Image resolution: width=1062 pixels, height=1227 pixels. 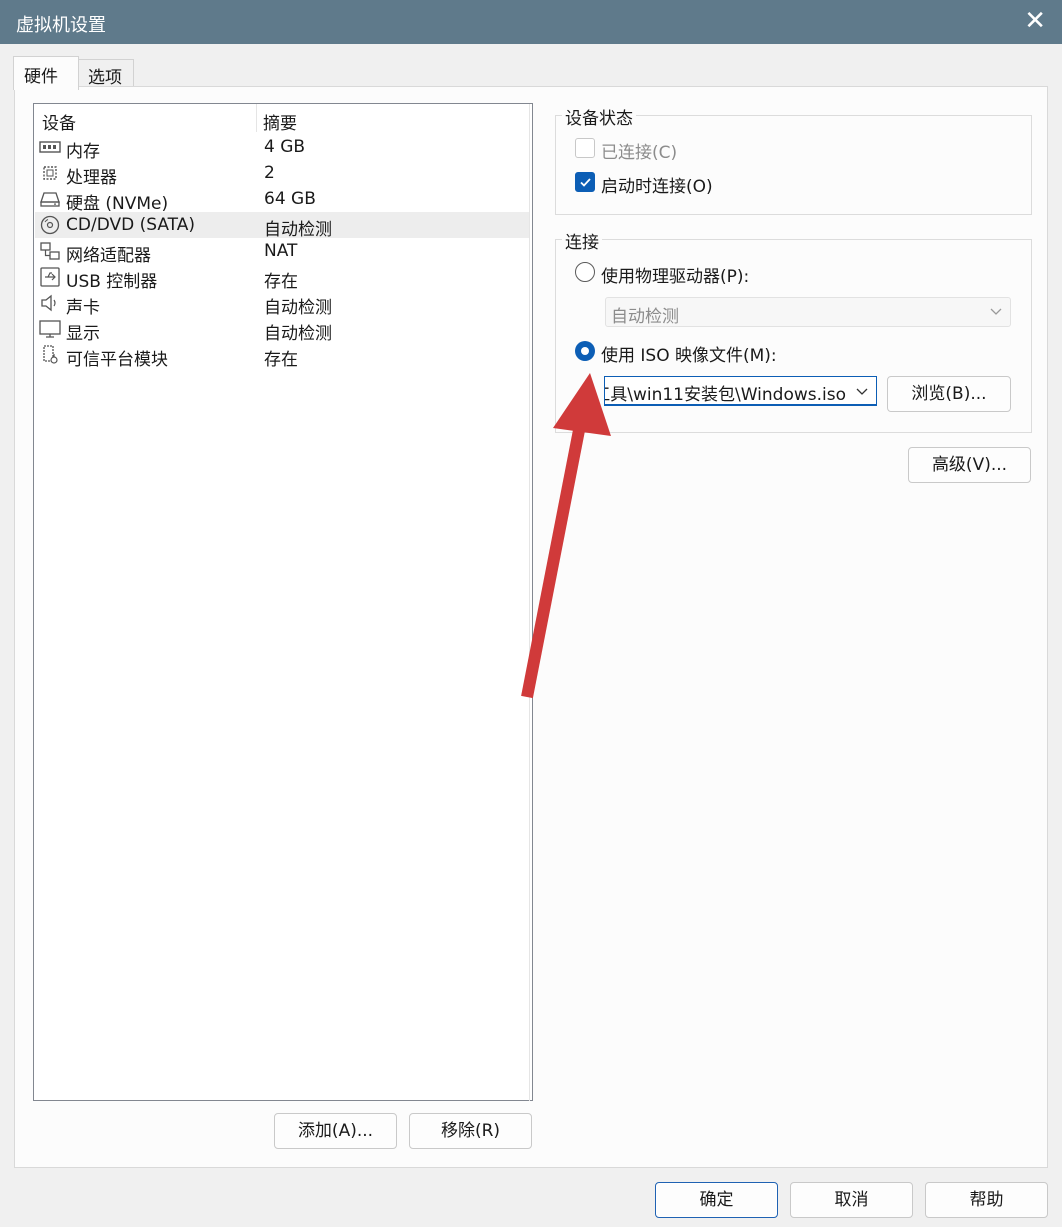 I want to click on device-name: 显示, so click(x=83, y=334).